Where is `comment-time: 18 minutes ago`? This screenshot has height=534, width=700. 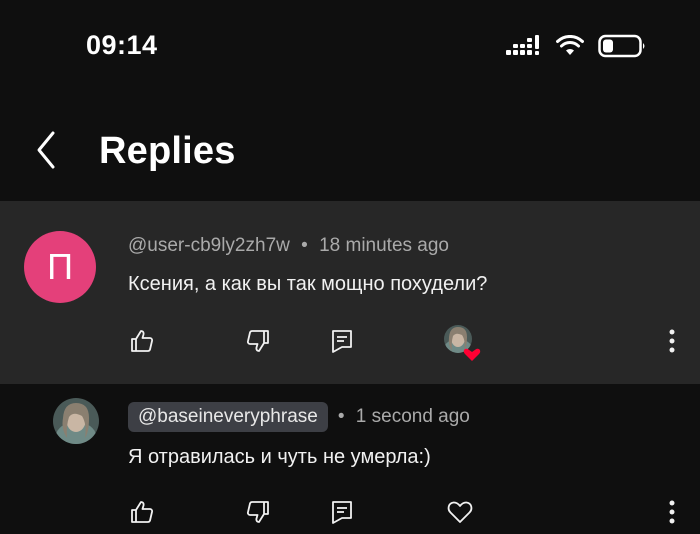
comment-time: 18 minutes ago is located at coordinates (384, 245).